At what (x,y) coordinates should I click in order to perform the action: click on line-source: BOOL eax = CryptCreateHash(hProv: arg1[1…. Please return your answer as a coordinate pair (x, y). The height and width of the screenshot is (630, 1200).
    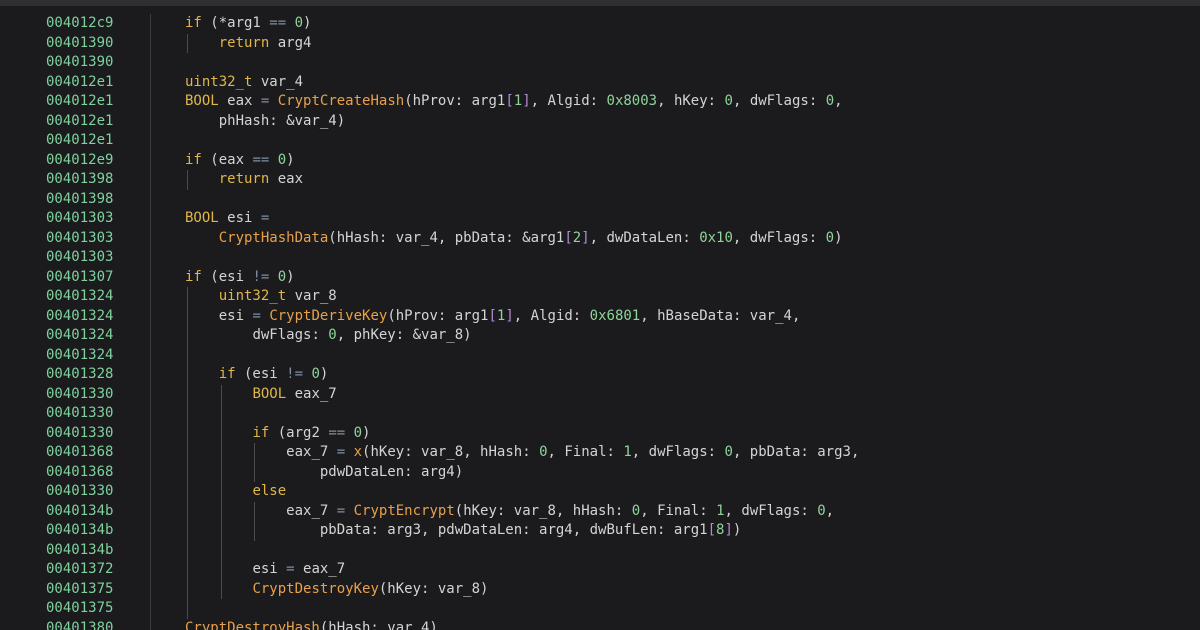
    Looking at the image, I should click on (514, 102).